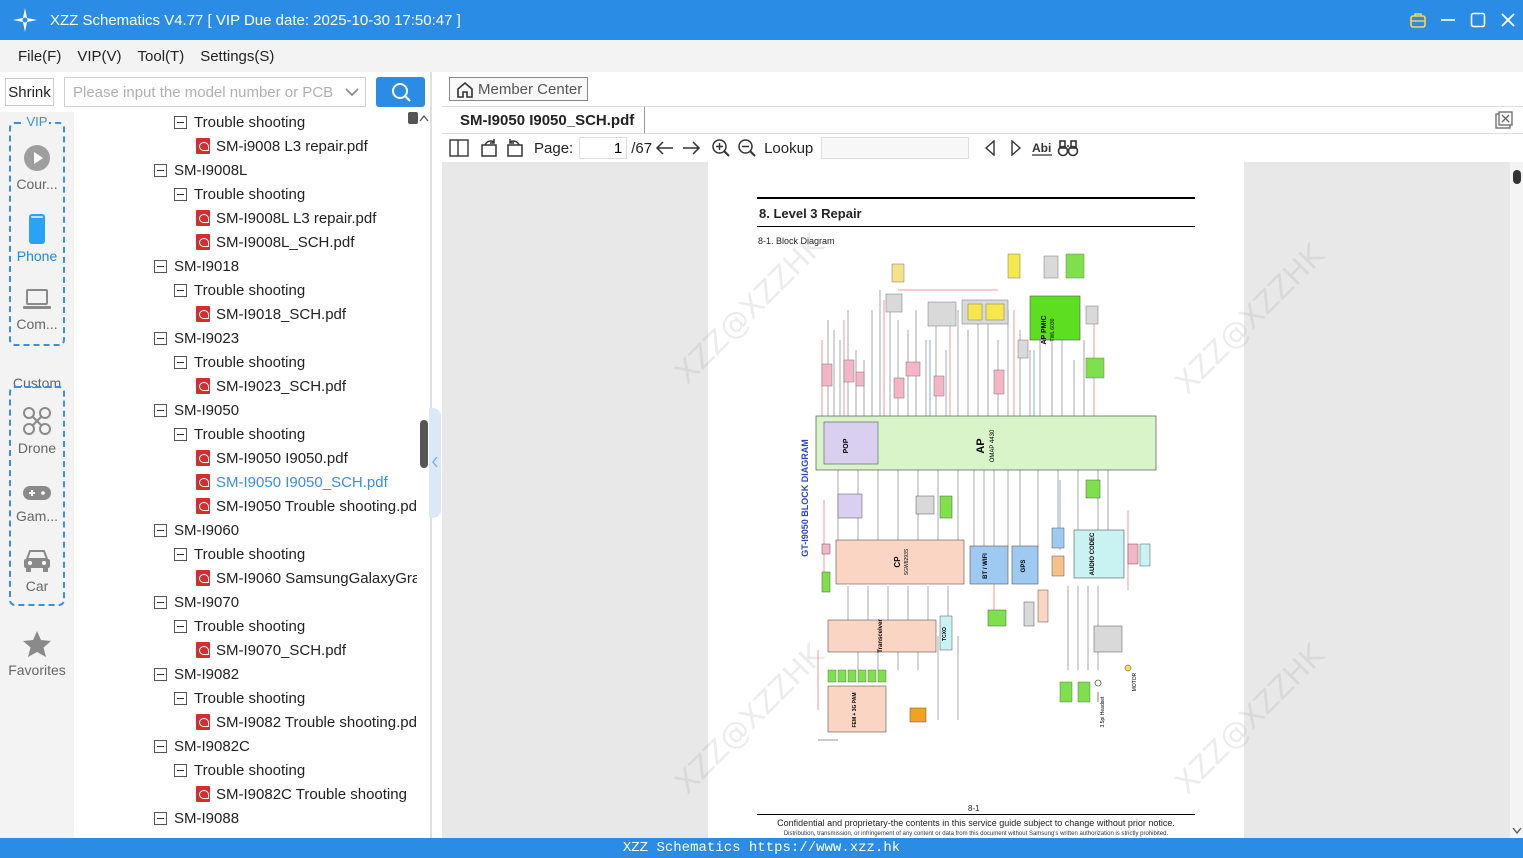 The image size is (1523, 858). What do you see at coordinates (39, 56) in the screenshot?
I see `menu-file: File(F)` at bounding box center [39, 56].